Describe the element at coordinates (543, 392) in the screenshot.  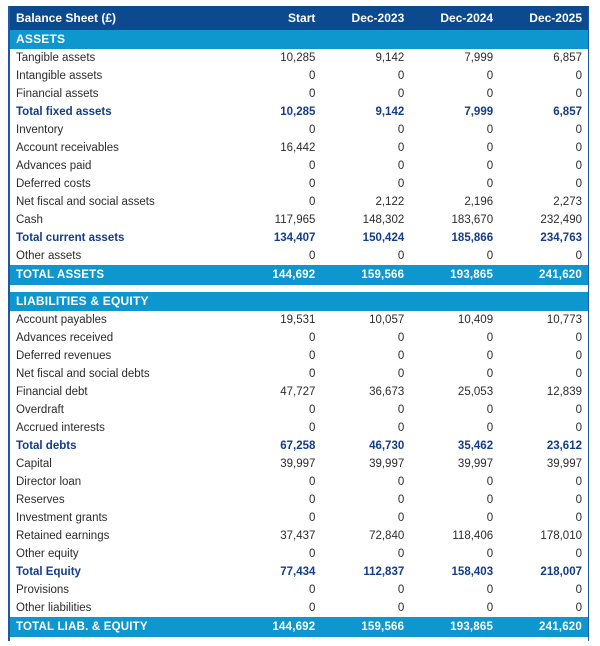
I see `row-value-4: 12,839` at that location.